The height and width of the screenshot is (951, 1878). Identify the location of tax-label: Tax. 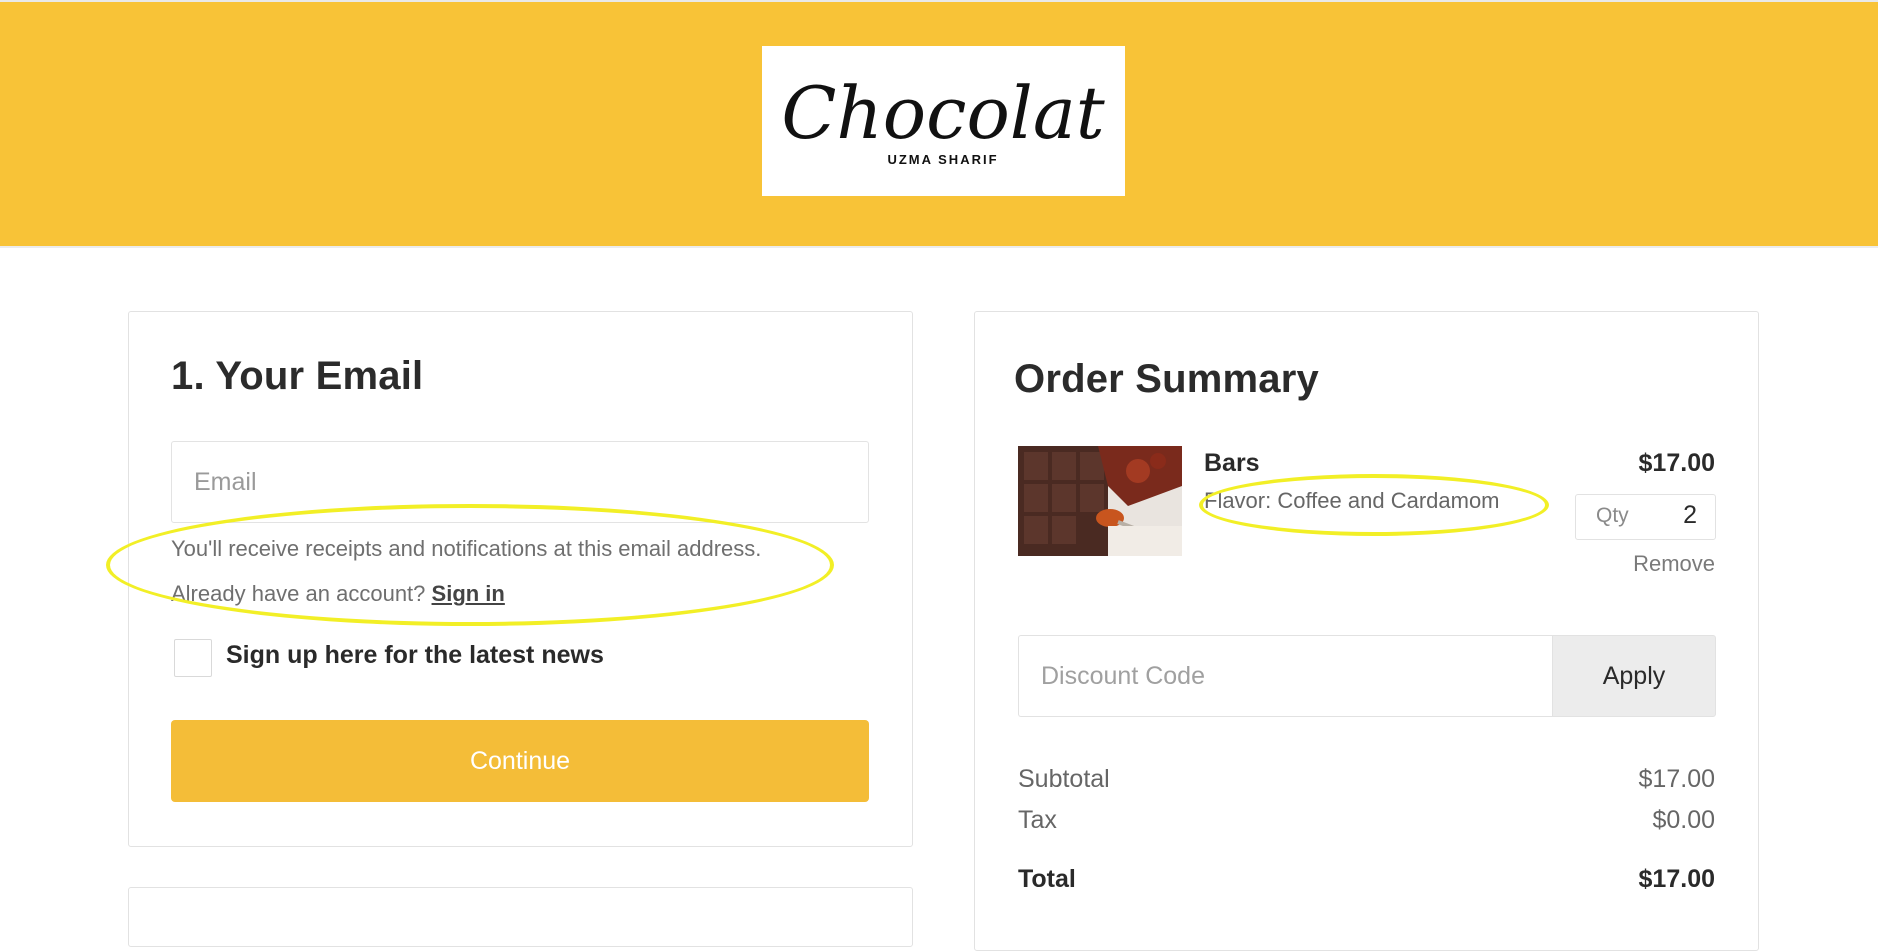
(1037, 820).